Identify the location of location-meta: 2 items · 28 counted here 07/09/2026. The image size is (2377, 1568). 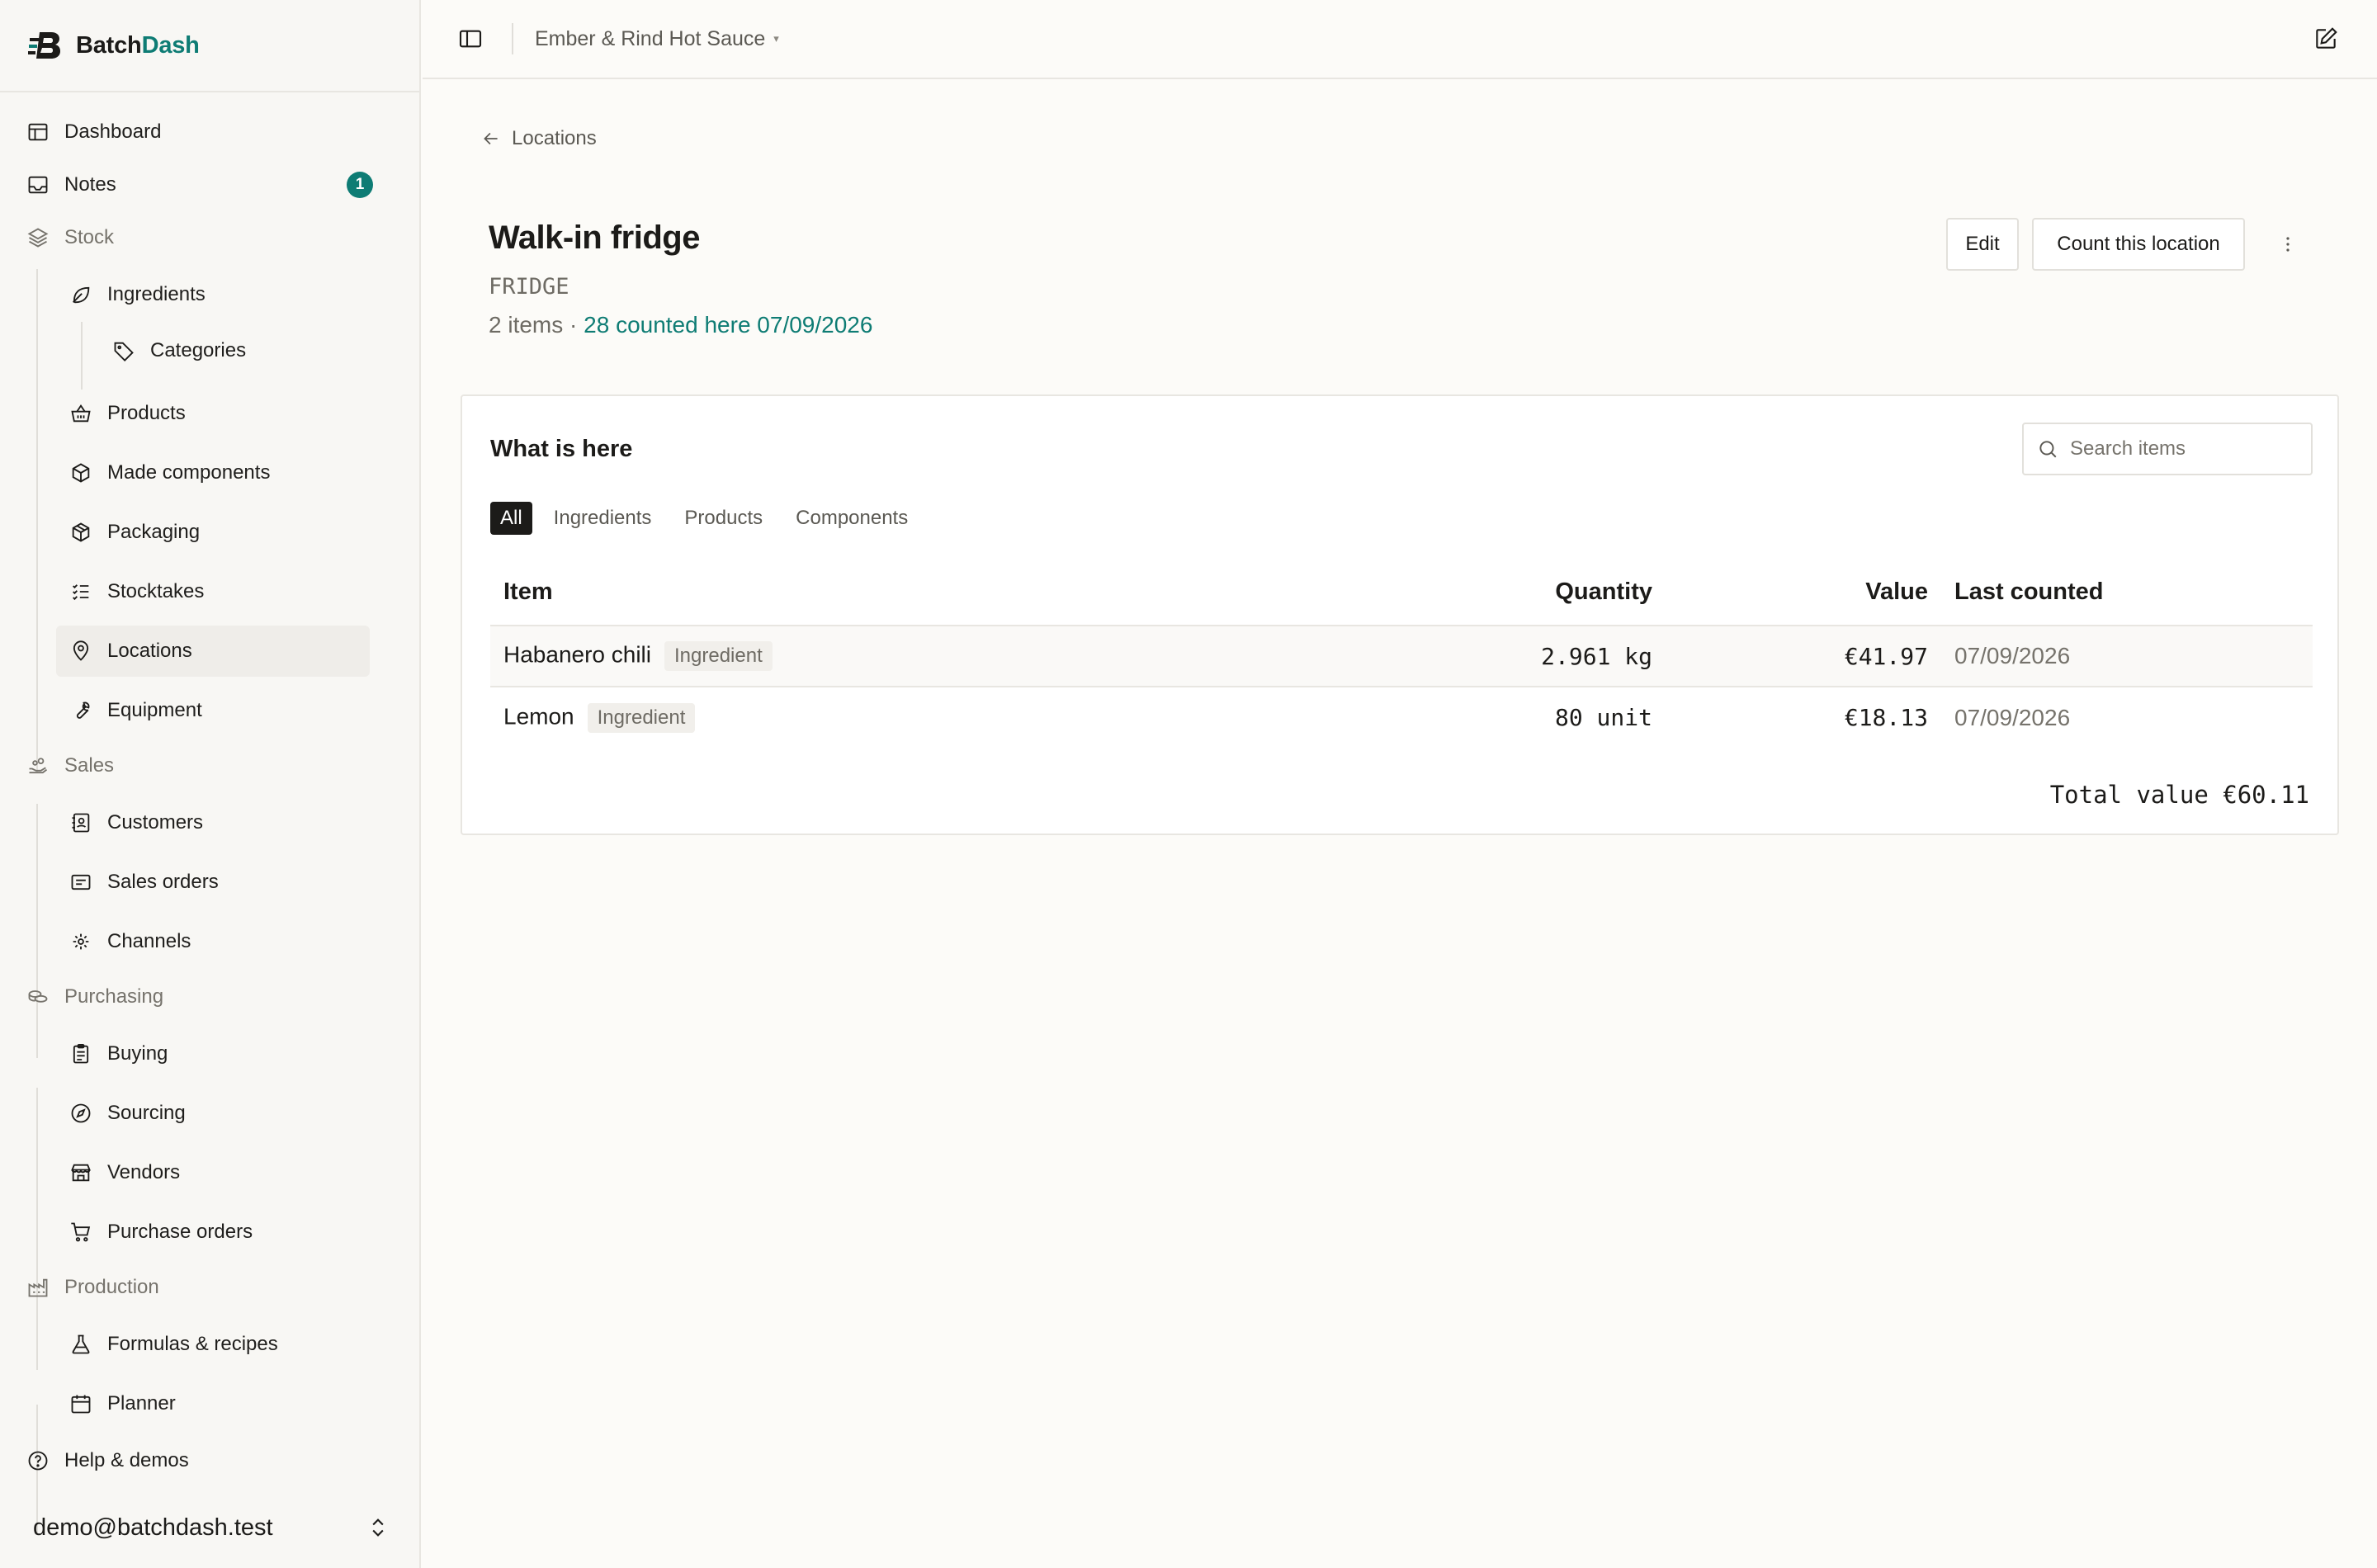
(680, 325).